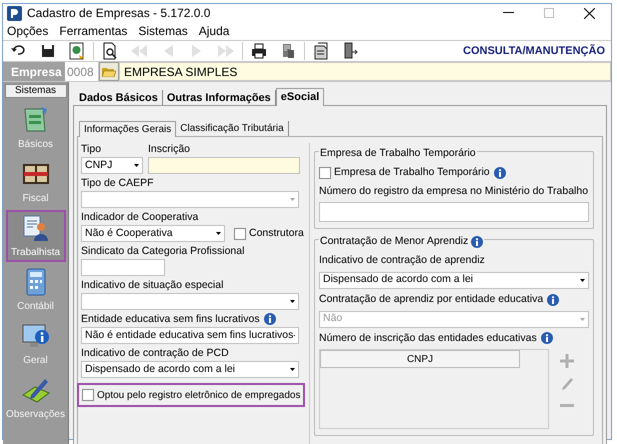  What do you see at coordinates (365, 71) in the screenshot?
I see `company-name-field: EMPRESA SIMPLES` at bounding box center [365, 71].